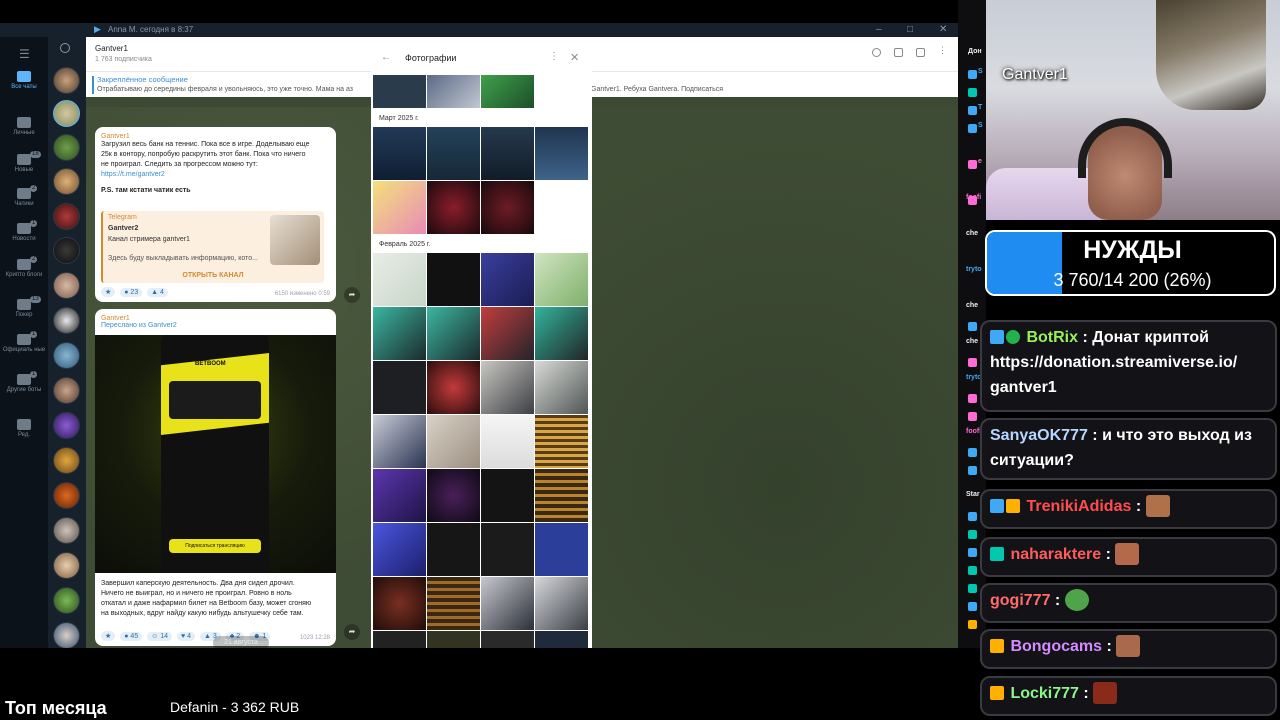 The image size is (1280, 720). Describe the element at coordinates (920, 52) in the screenshot. I see `sidebar-toggle-icon` at that location.